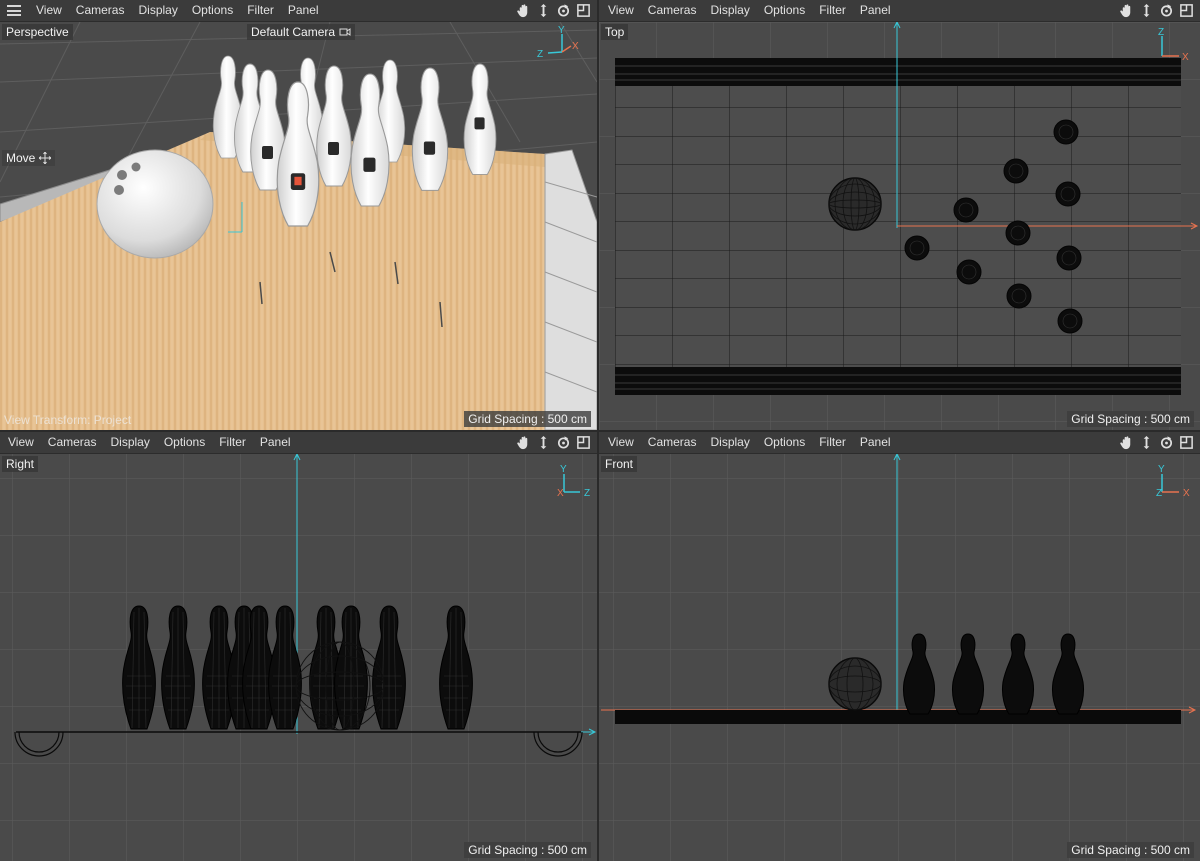  I want to click on viewport-label-top: Top, so click(615, 32).